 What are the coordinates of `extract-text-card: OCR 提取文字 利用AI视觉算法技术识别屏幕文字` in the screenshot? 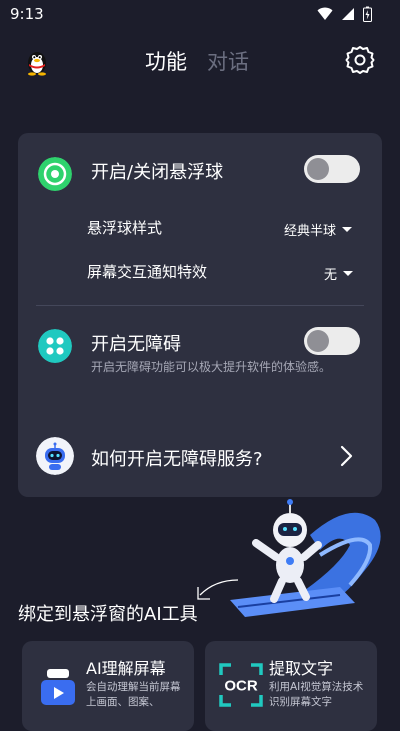 It's located at (291, 686).